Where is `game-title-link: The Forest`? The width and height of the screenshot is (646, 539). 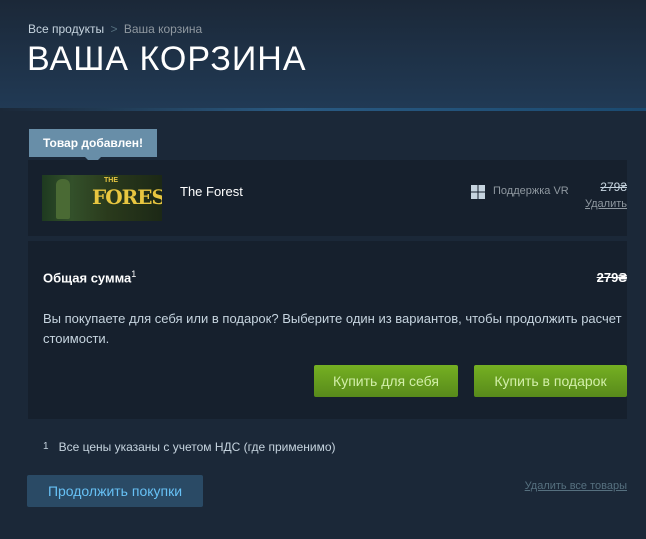 game-title-link: The Forest is located at coordinates (211, 191).